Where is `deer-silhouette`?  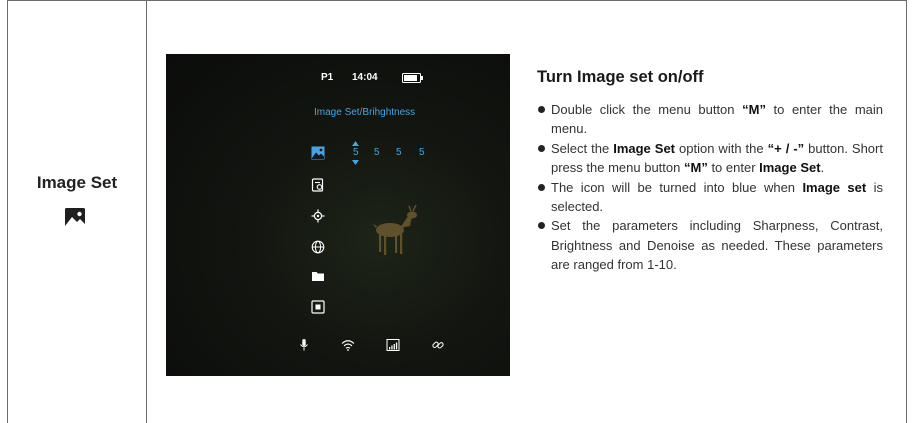 deer-silhouette is located at coordinates (395, 229).